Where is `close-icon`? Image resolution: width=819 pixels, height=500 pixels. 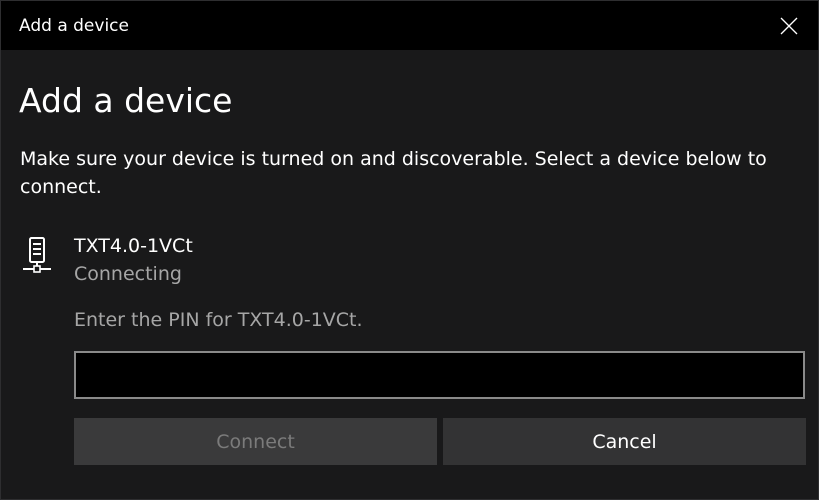 close-icon is located at coordinates (789, 25).